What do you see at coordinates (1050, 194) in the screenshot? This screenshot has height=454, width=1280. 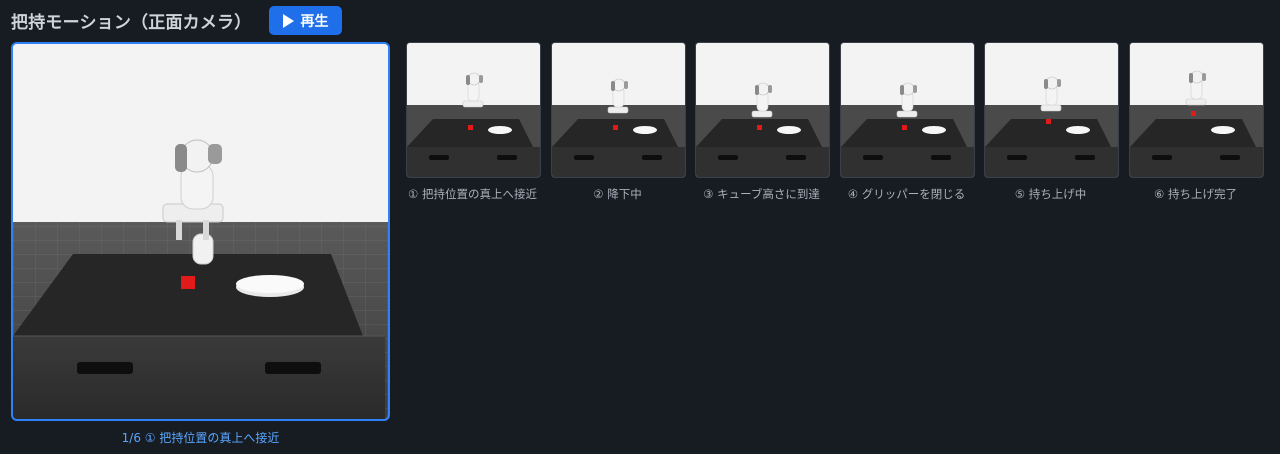 I see `thumbnail-caption: ⑤ 持ち上げ中` at bounding box center [1050, 194].